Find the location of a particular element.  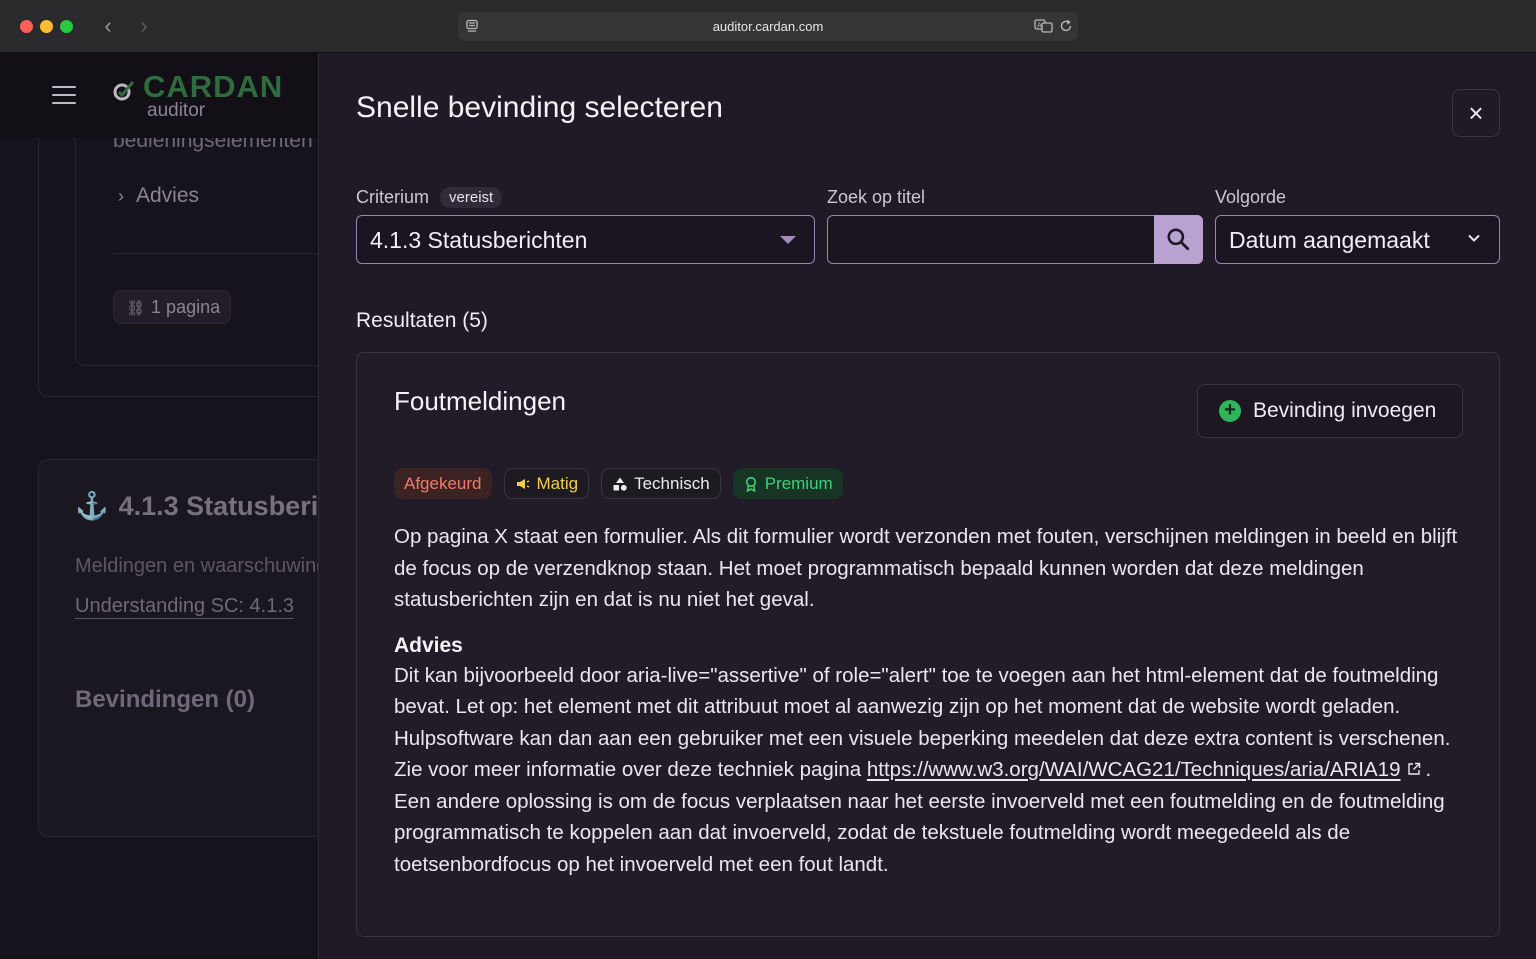

status-badge-label: Afgekeurd is located at coordinates (443, 483).